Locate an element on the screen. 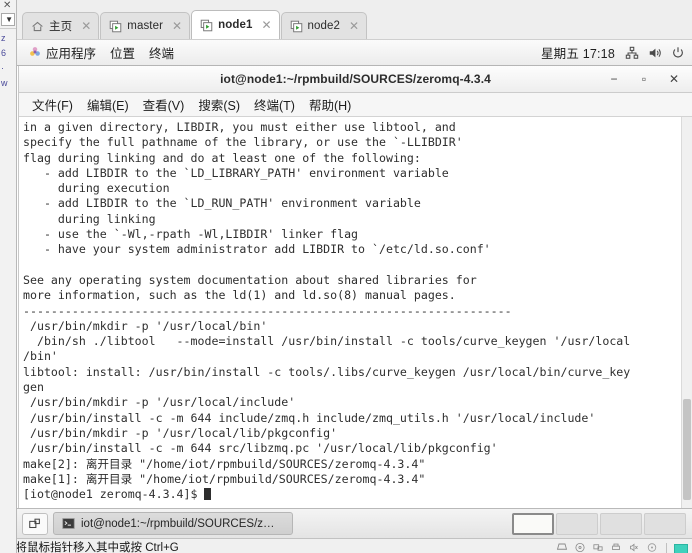  terminal-menubar: 文件(F) 编辑(E) 查看(V) 搜索(S) 终端(T) 帮助(H) is located at coordinates (355, 105).